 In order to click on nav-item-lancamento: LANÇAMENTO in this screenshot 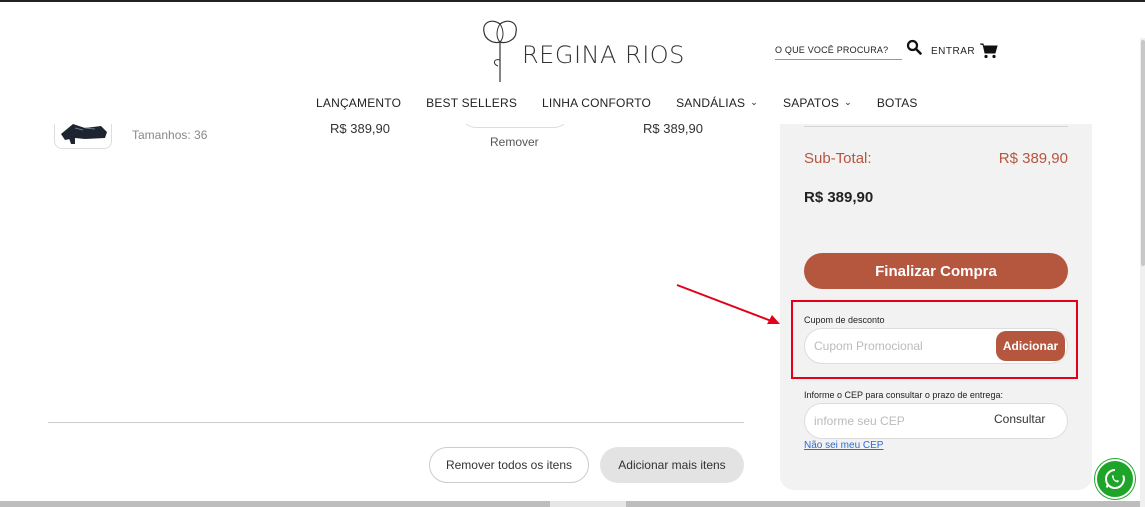, I will do `click(358, 103)`.